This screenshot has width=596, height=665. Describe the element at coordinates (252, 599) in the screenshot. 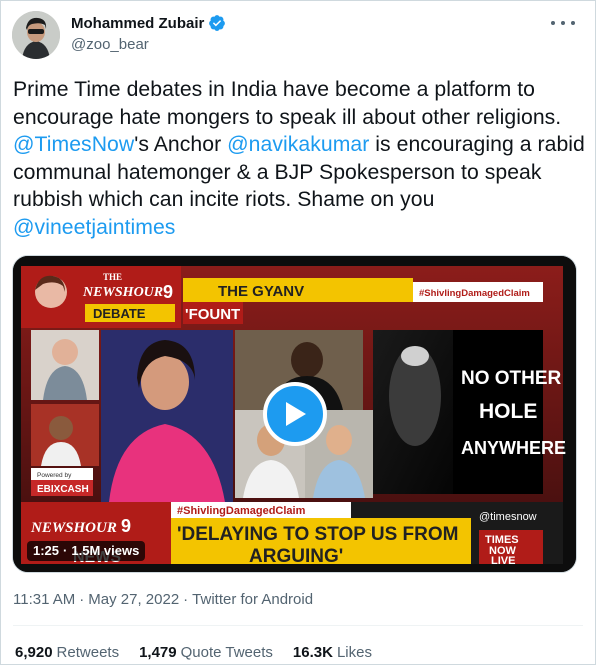

I see `tweet-source: Twitter for Android` at that location.